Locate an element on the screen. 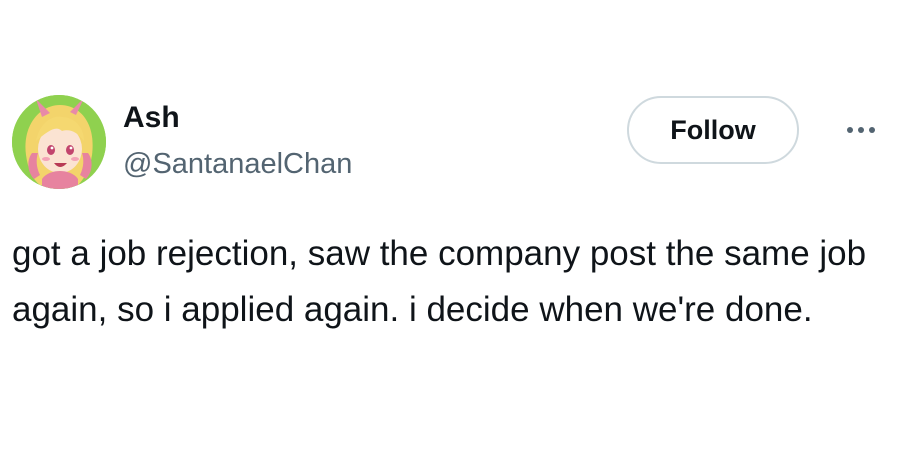  avatar is located at coordinates (59, 142).